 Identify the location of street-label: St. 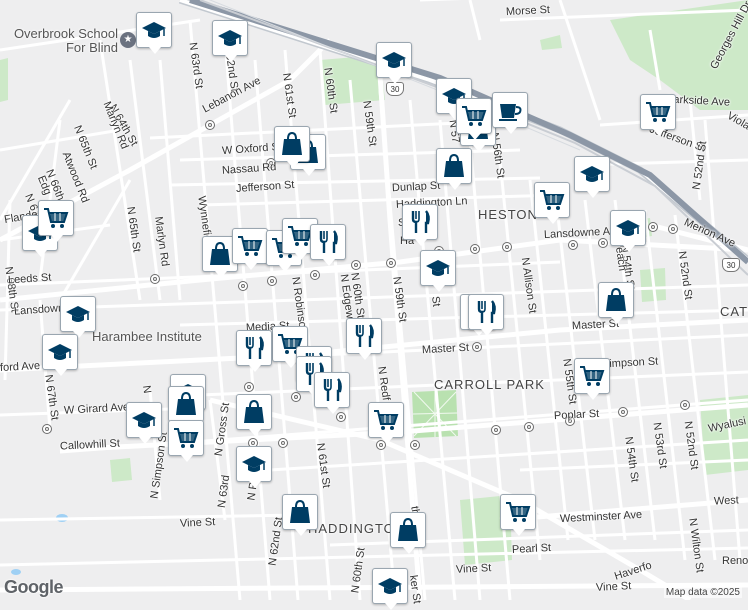
(436, 301).